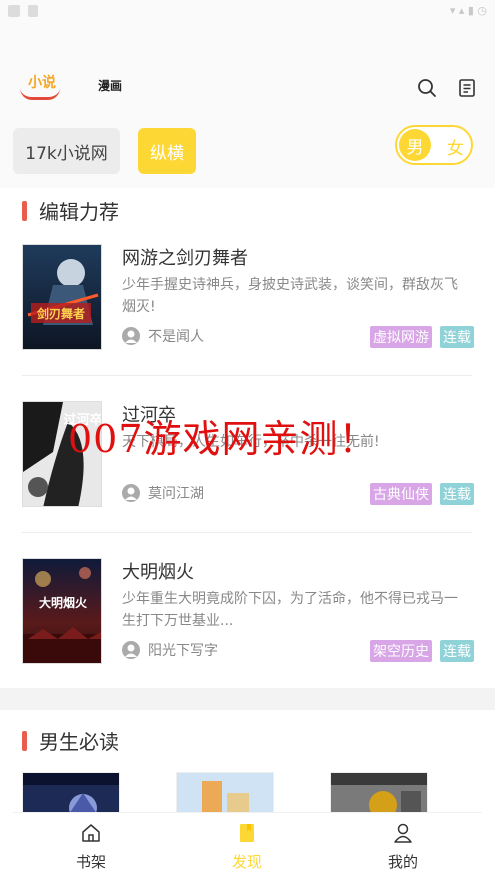  Describe the element at coordinates (62, 611) in the screenshot. I see `book-cover: 大明烟火` at that location.